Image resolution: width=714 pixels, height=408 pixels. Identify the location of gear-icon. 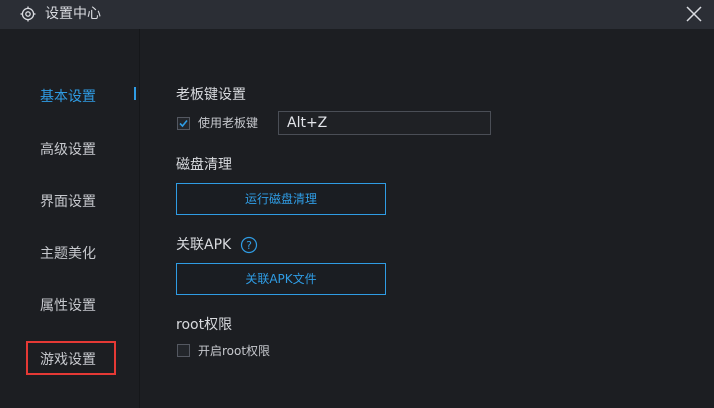
(28, 14).